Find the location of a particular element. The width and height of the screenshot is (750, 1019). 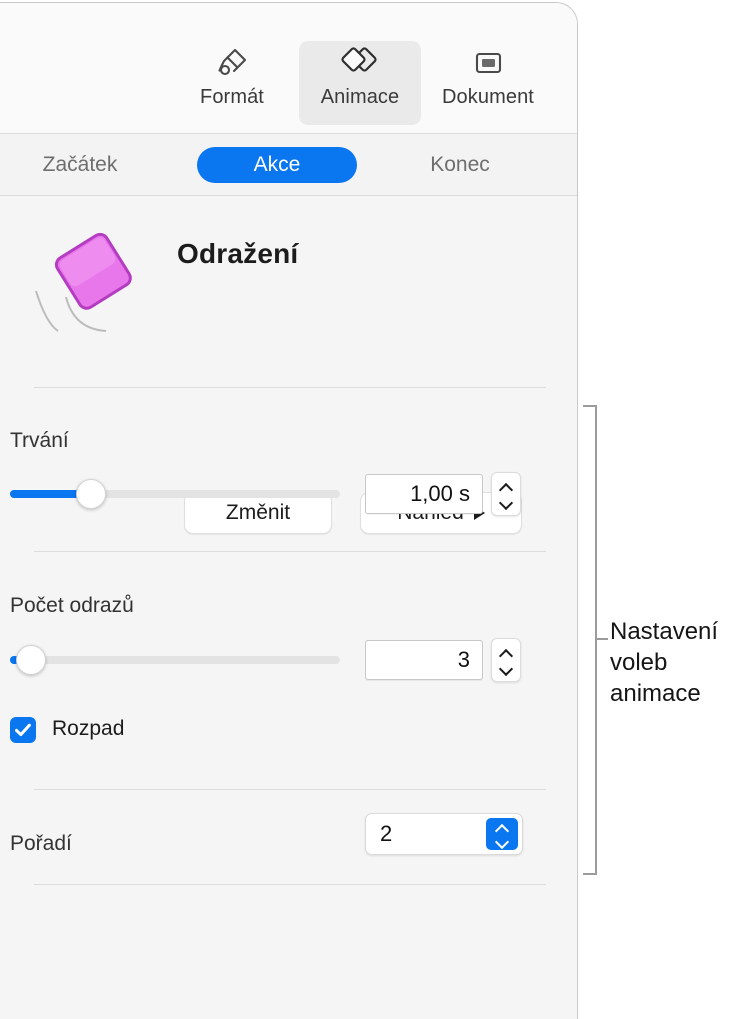

updown-chevrons-icon is located at coordinates (502, 834).